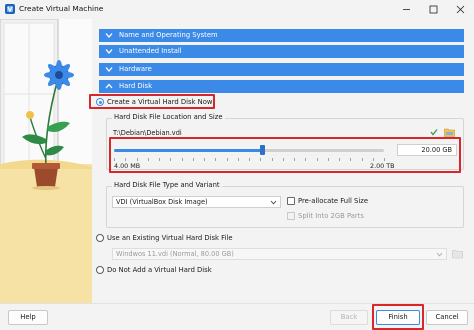 The image size is (474, 330). Describe the element at coordinates (331, 216) in the screenshot. I see `split-label: Split Into 2GB Parts` at that location.